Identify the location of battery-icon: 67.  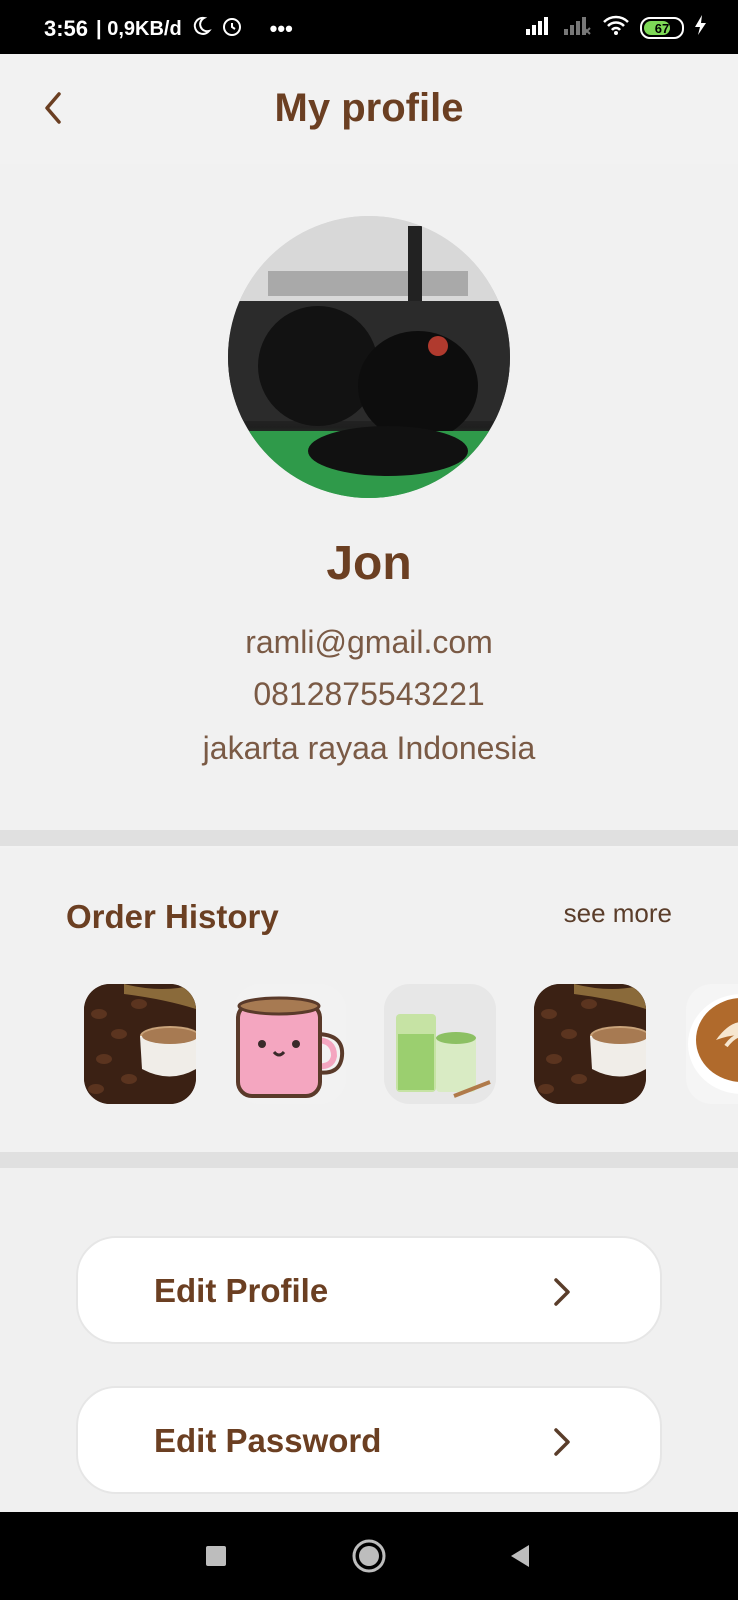
(662, 28).